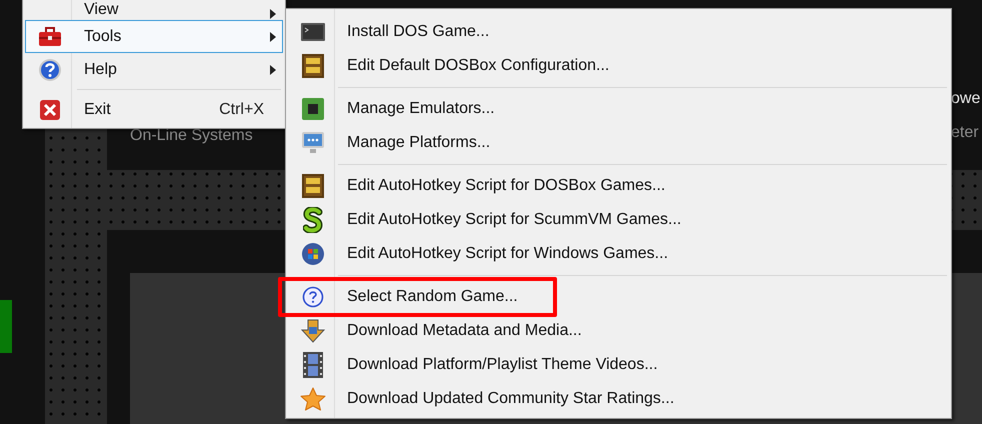 The width and height of the screenshot is (982, 424). Describe the element at coordinates (6, 326) in the screenshot. I see `status-bar-indicator` at that location.